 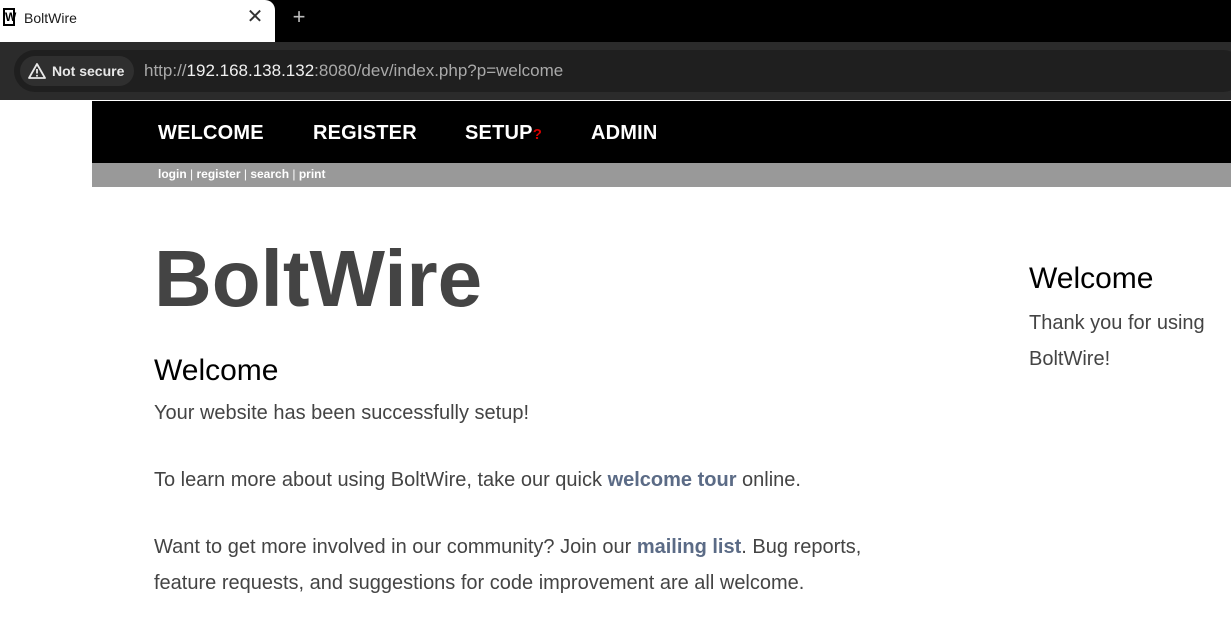 I want to click on security-label: Not secure, so click(x=88, y=71).